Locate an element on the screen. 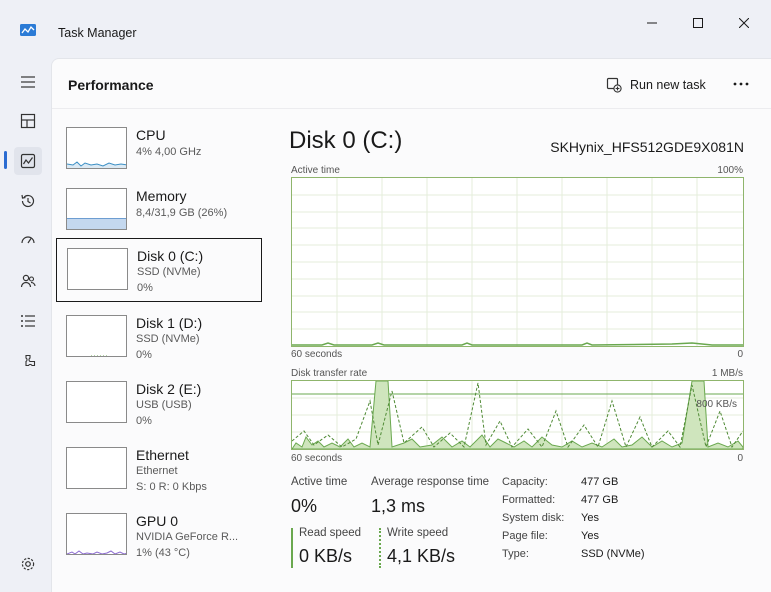 The height and width of the screenshot is (592, 771). run-new-task-label: Run new task is located at coordinates (668, 85).